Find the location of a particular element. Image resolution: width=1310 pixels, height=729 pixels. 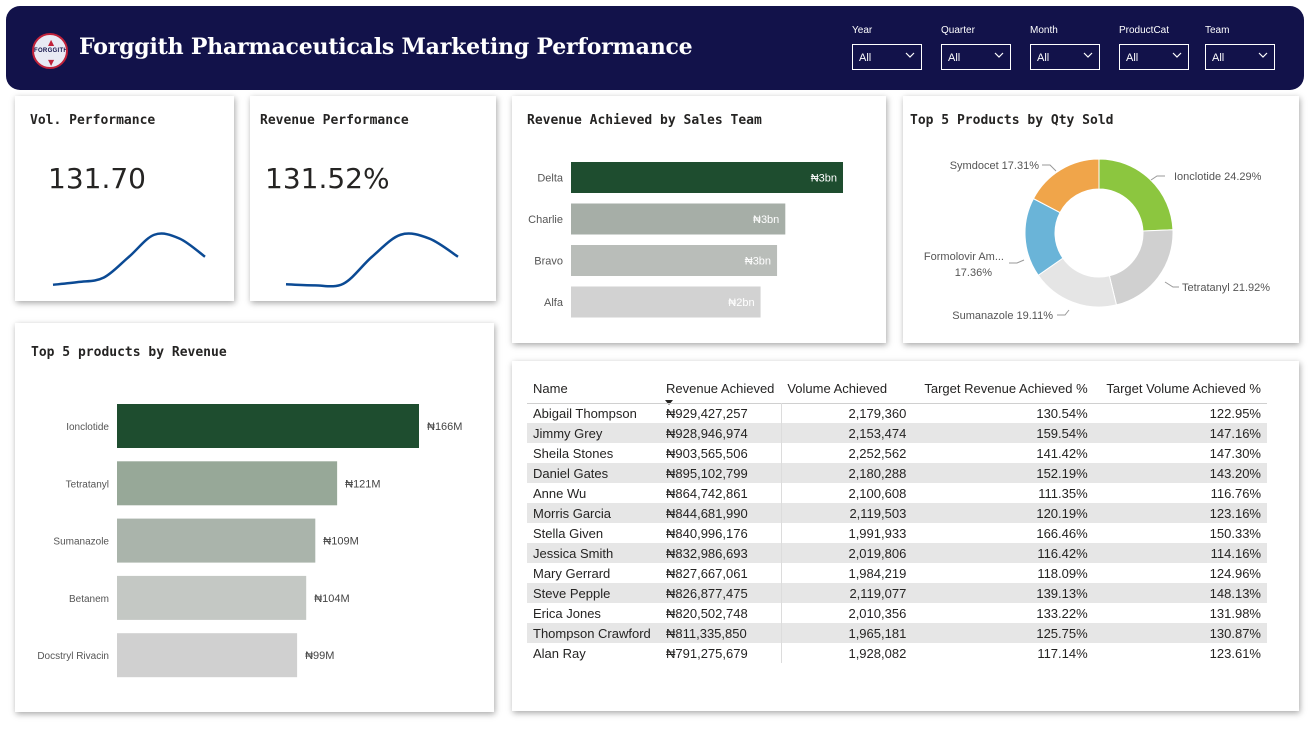

slicer-productcat: ProductCat All is located at coordinates (1154, 47).